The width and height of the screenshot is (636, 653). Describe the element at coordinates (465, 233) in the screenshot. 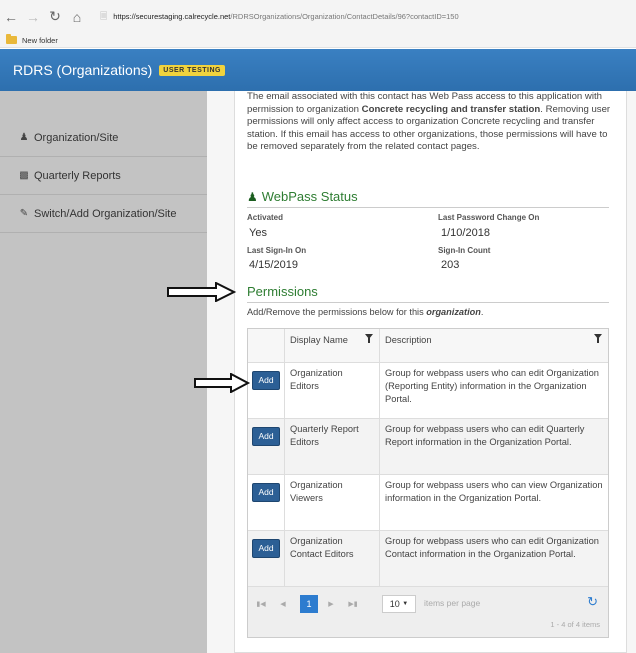

I see `last-password-change-value: 1/10/2018` at that location.